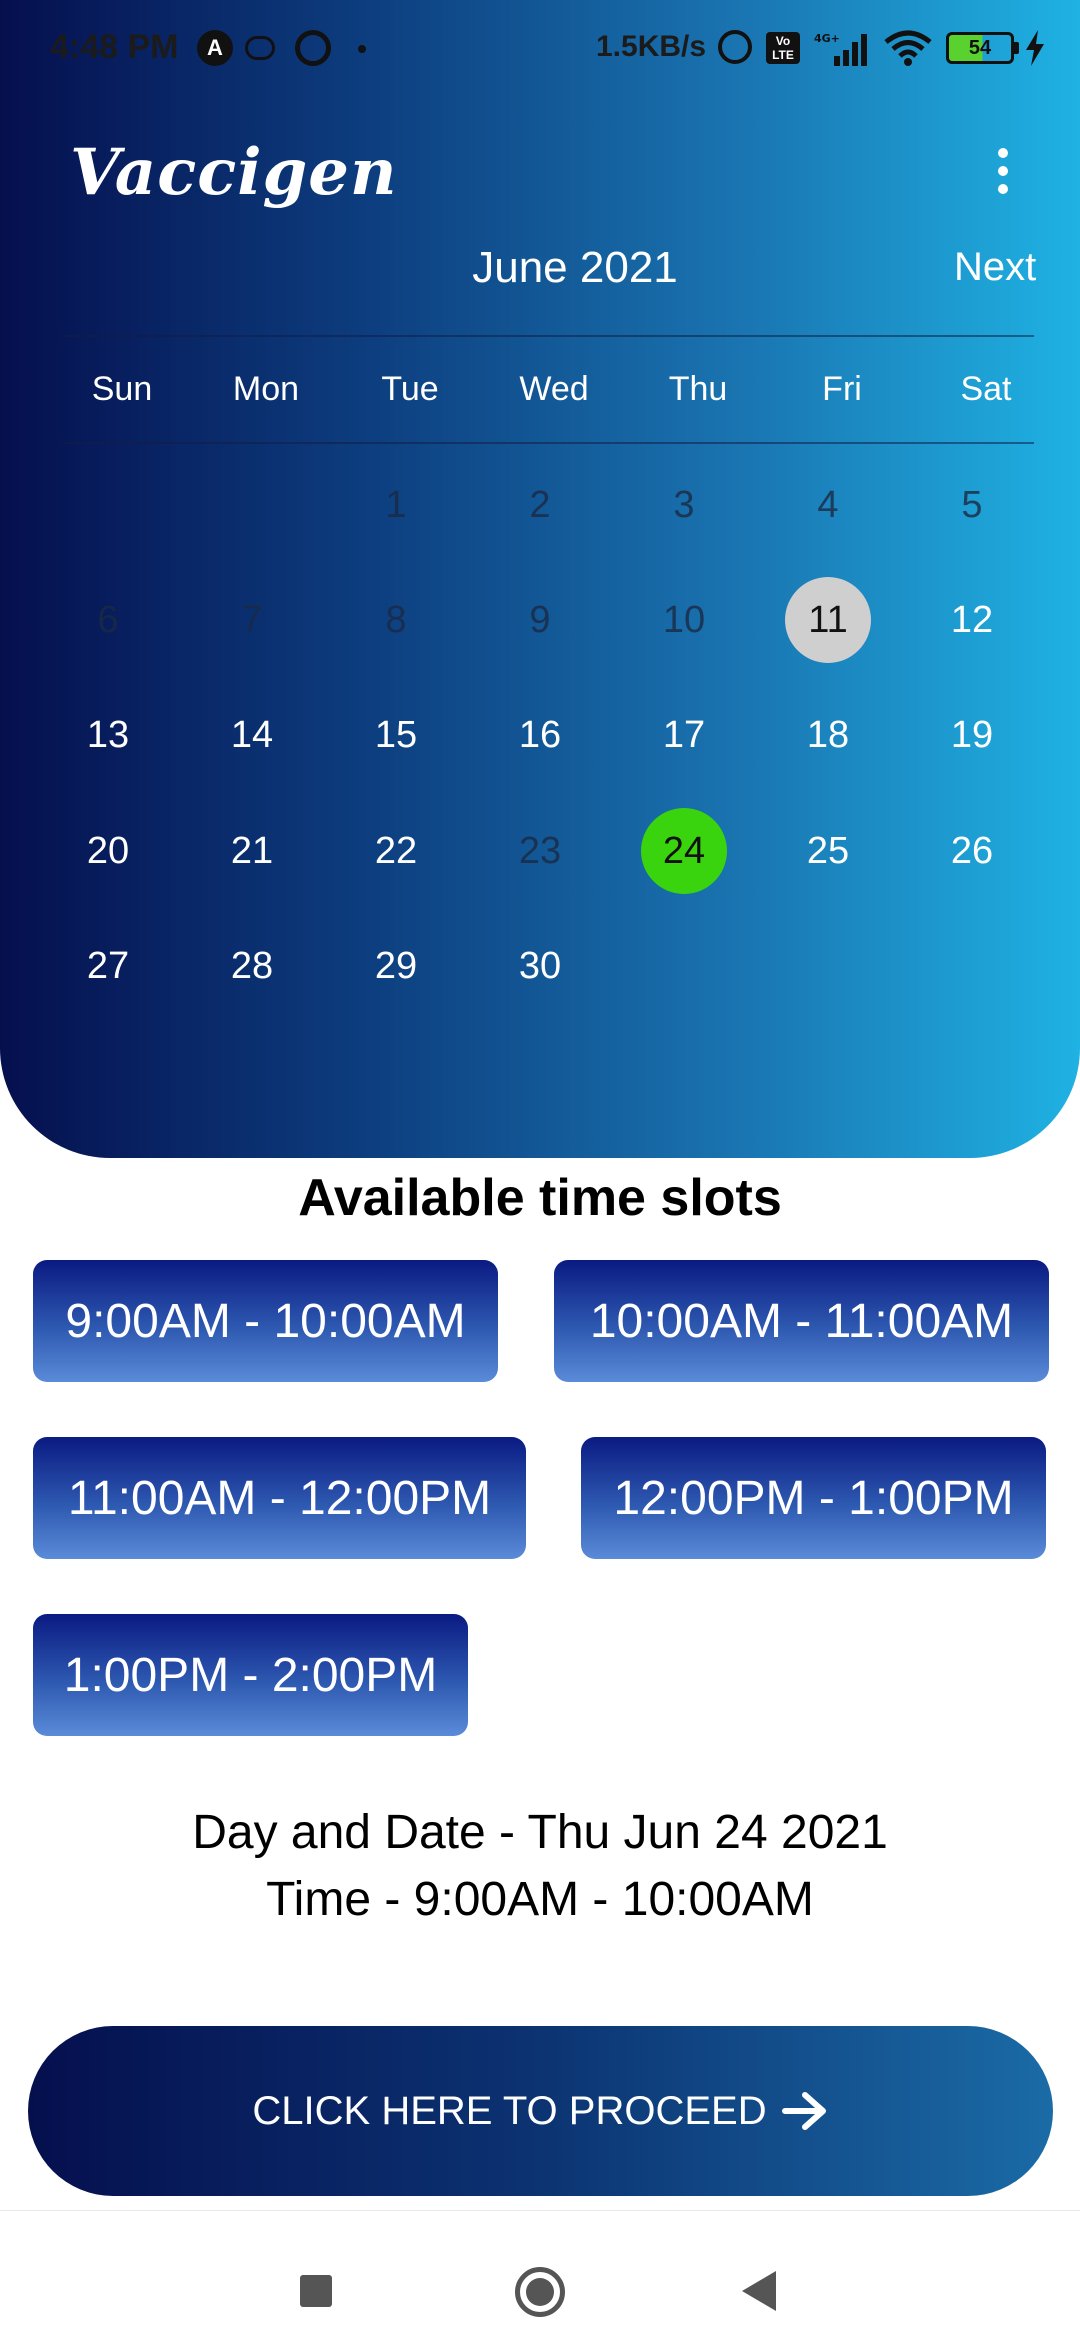  Describe the element at coordinates (313, 48) in the screenshot. I see `do-not-disturb-icon` at that location.